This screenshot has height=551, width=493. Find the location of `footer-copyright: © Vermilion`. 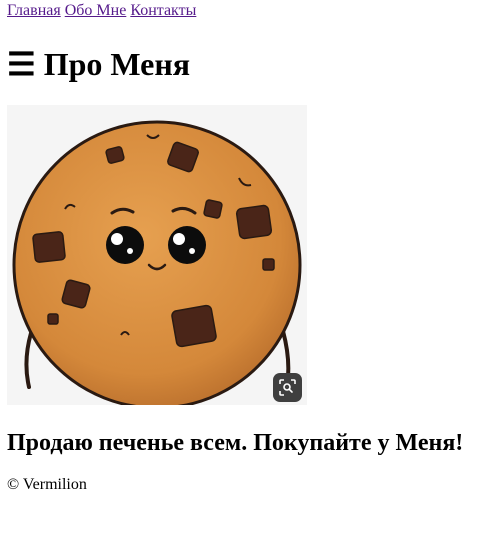

footer-copyright: © Vermilion is located at coordinates (47, 484).